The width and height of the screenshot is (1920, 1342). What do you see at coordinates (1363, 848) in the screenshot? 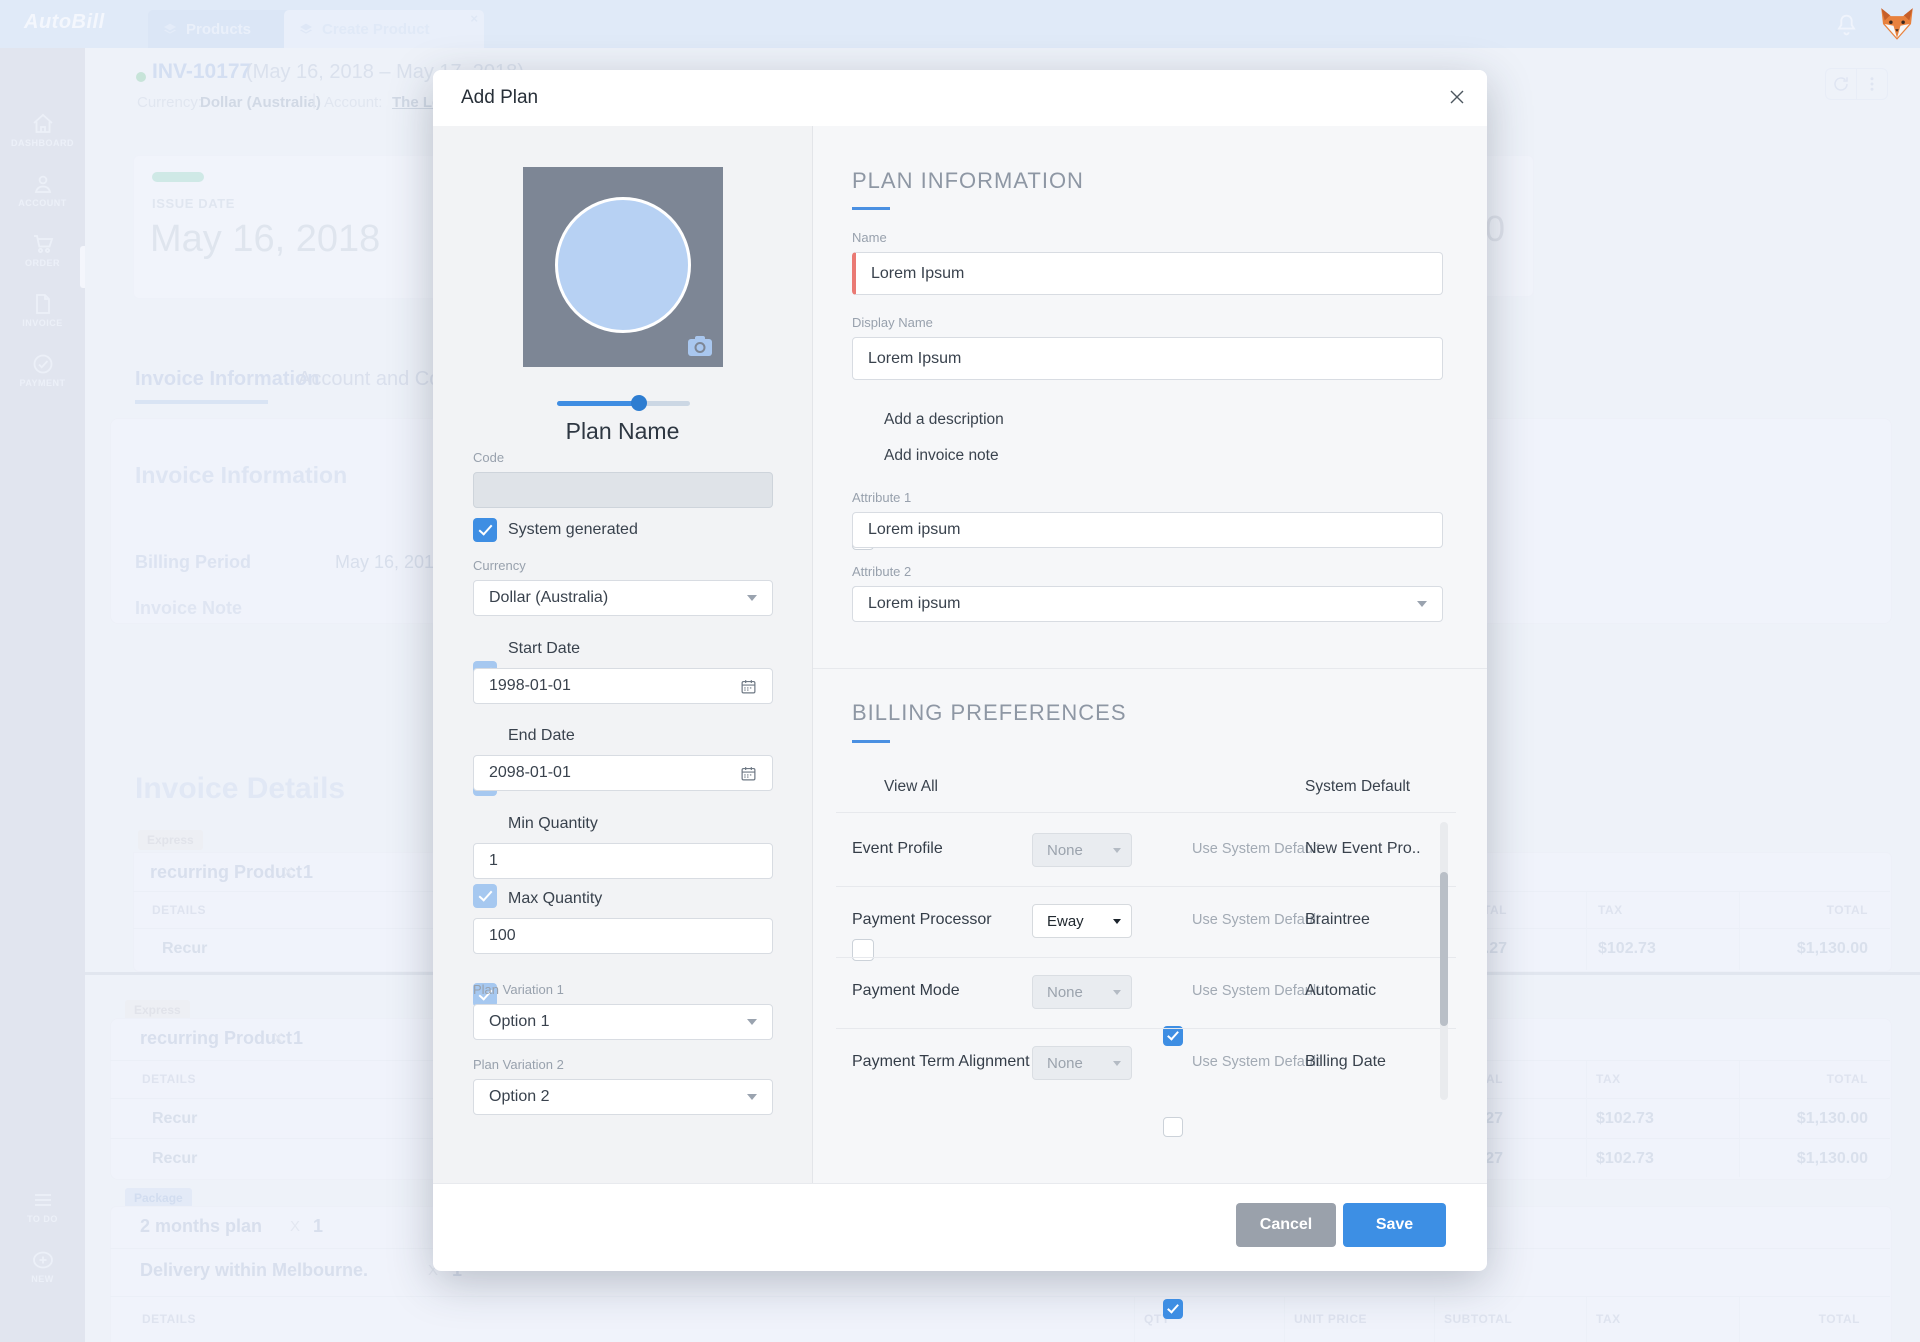
I see `system-default-value: New Event Pro..` at bounding box center [1363, 848].